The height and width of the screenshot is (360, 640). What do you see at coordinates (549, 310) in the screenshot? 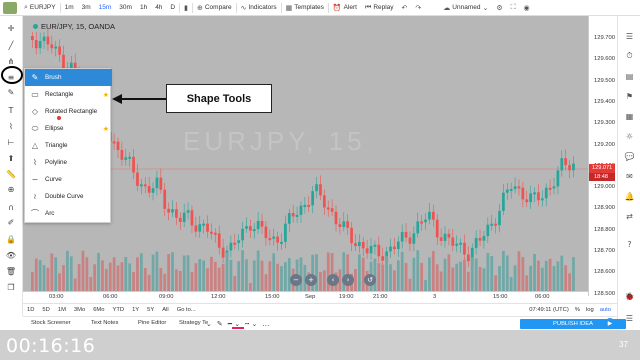
I see `utc-clock: 07:49:11 (UTC)` at bounding box center [549, 310].